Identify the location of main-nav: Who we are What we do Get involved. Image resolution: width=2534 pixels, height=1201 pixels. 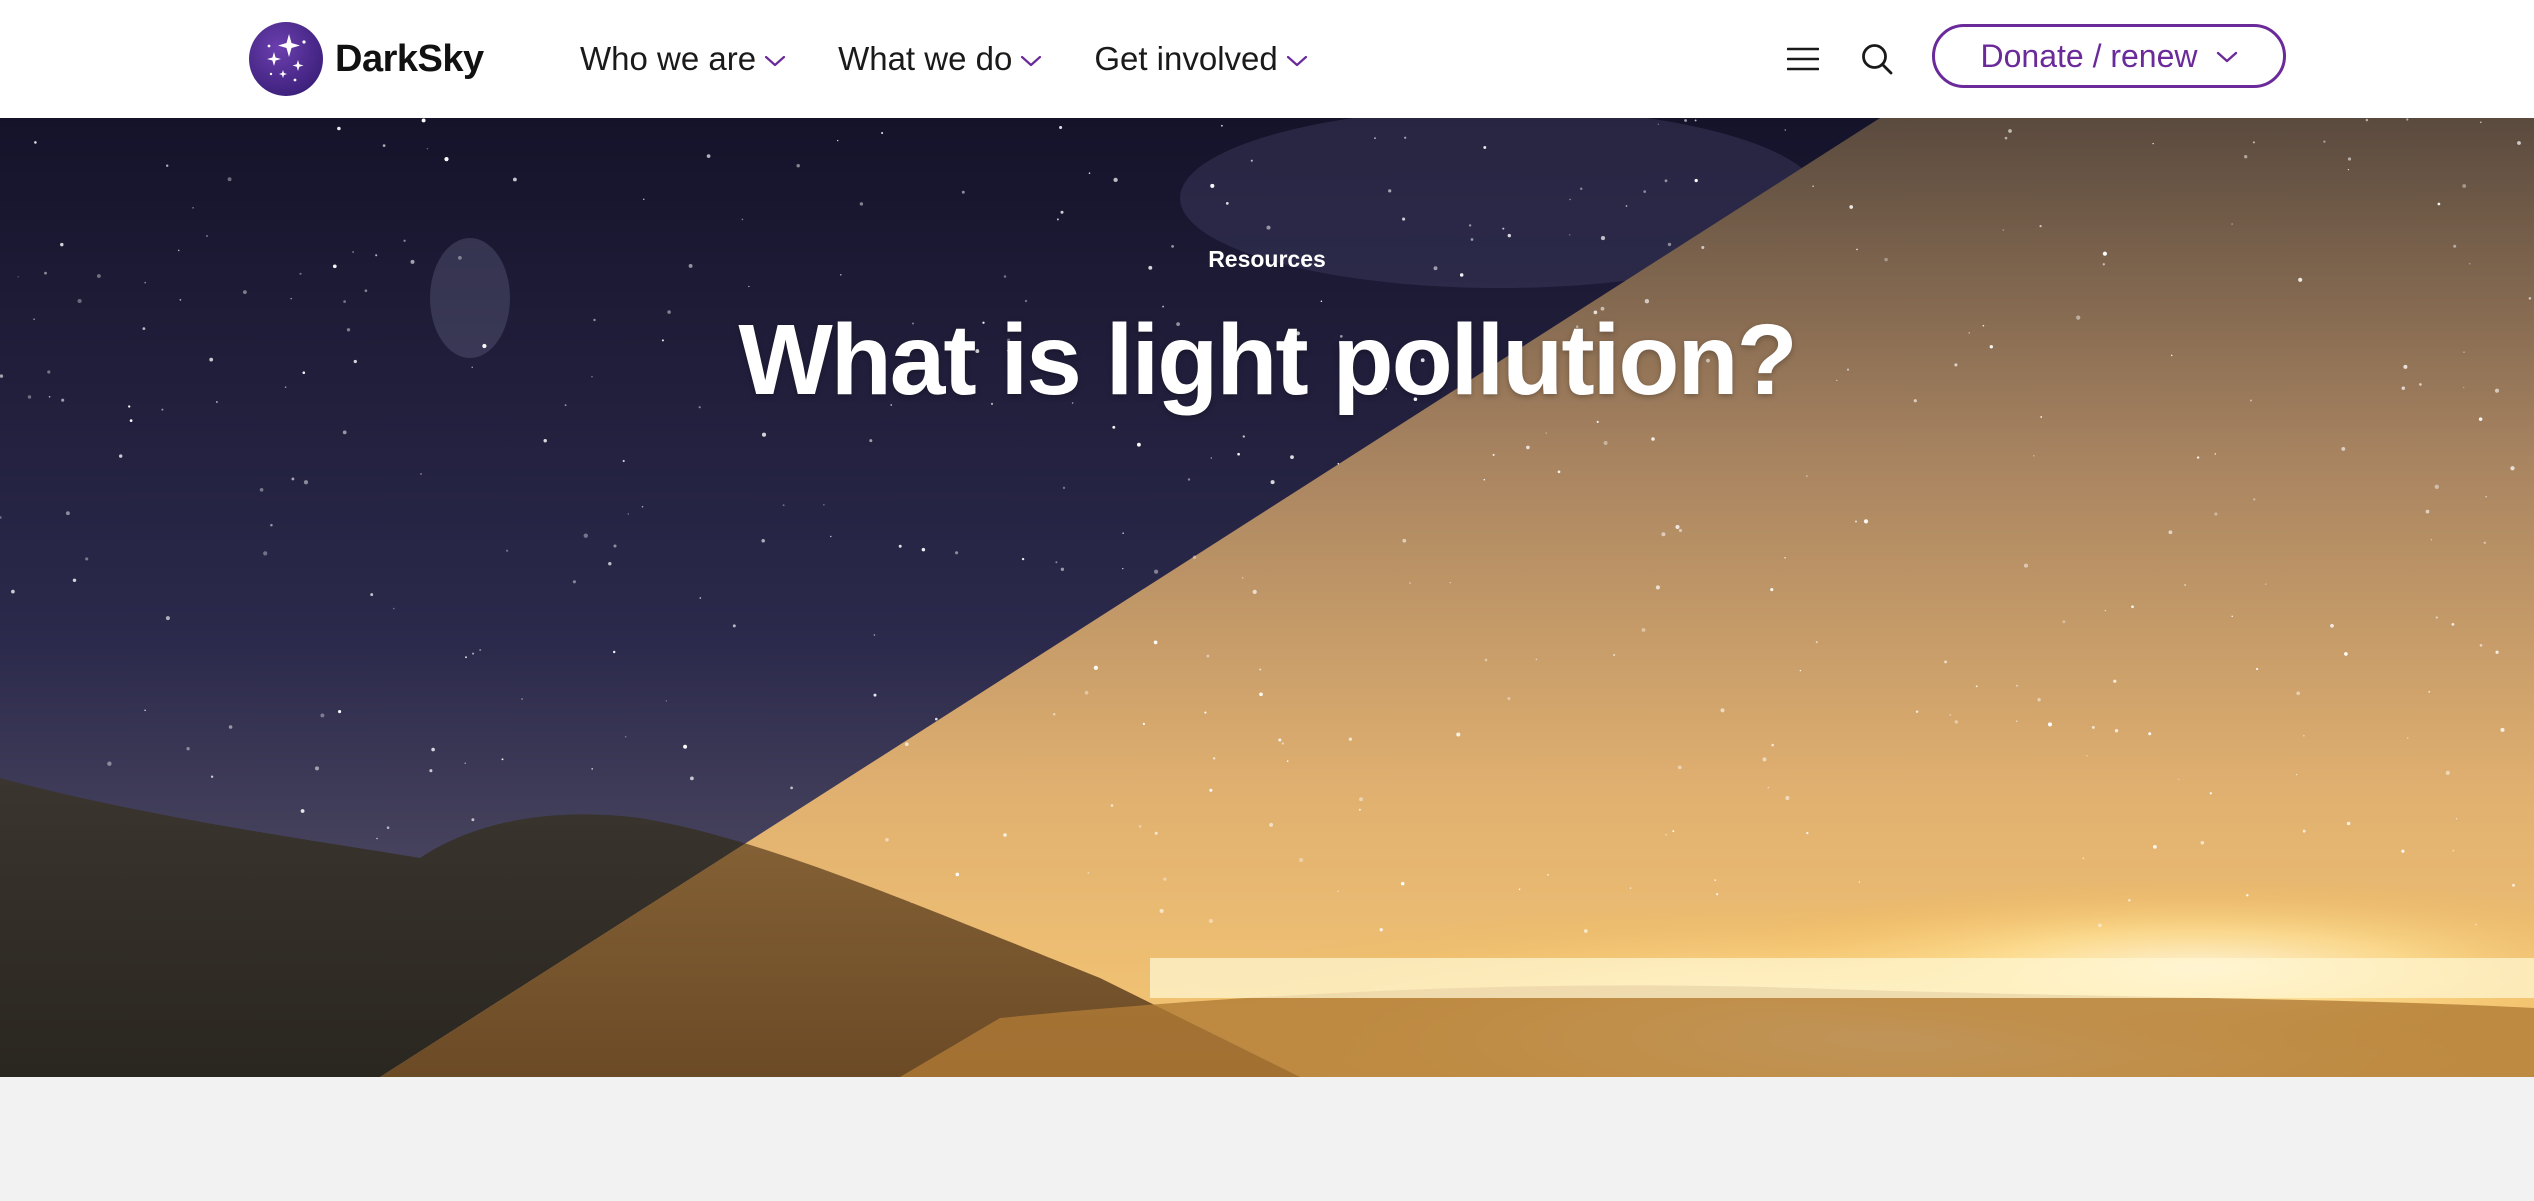
(970, 59).